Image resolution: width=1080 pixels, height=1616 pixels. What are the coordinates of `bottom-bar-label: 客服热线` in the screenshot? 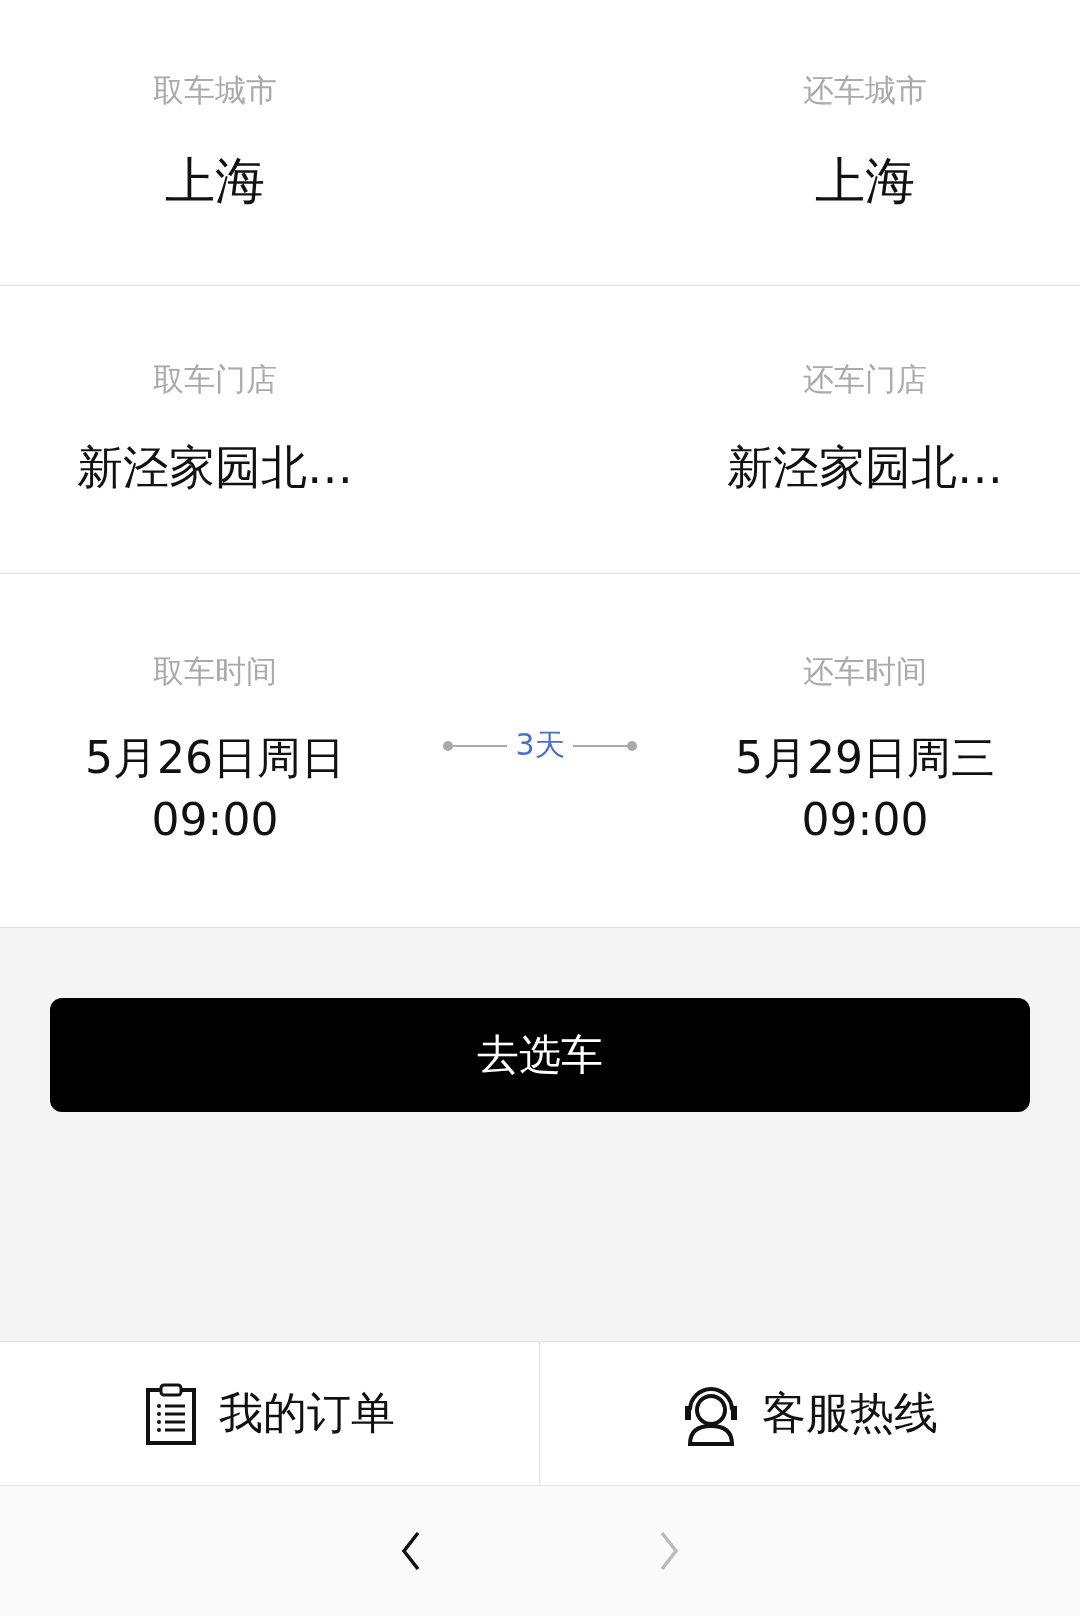 It's located at (850, 1413).